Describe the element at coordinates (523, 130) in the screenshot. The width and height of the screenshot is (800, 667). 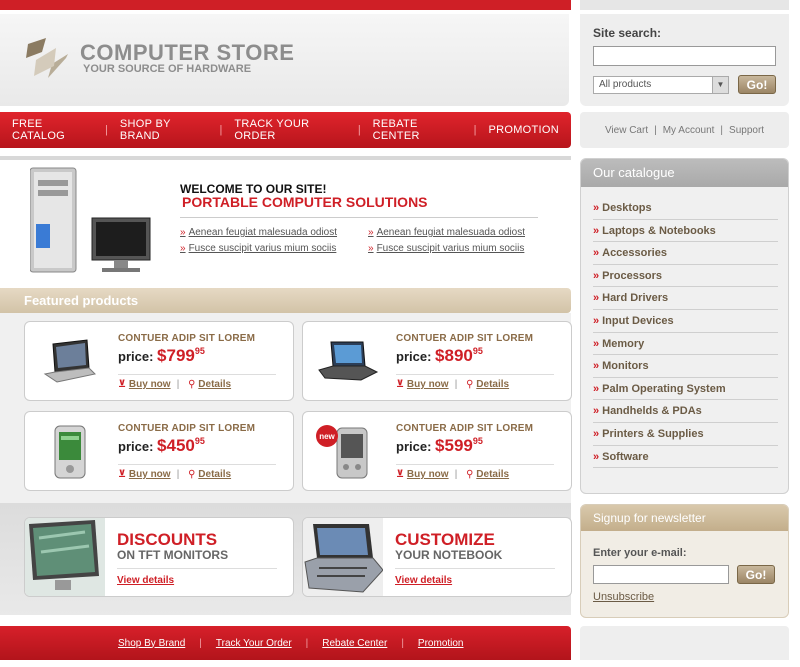
I see `nav-promotion: PROMOTION` at that location.